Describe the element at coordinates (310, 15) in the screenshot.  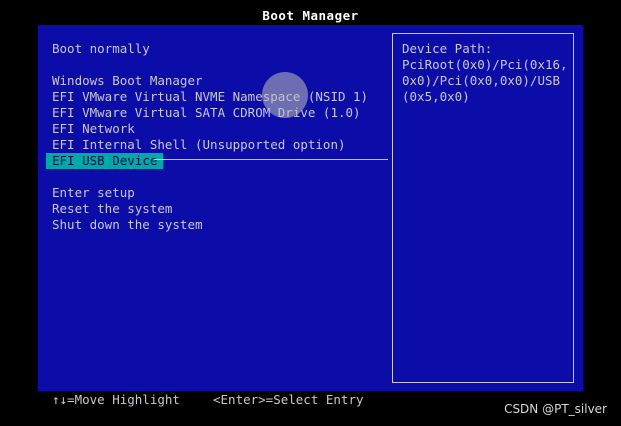
I see `boot-manager-title: Boot Manager` at that location.